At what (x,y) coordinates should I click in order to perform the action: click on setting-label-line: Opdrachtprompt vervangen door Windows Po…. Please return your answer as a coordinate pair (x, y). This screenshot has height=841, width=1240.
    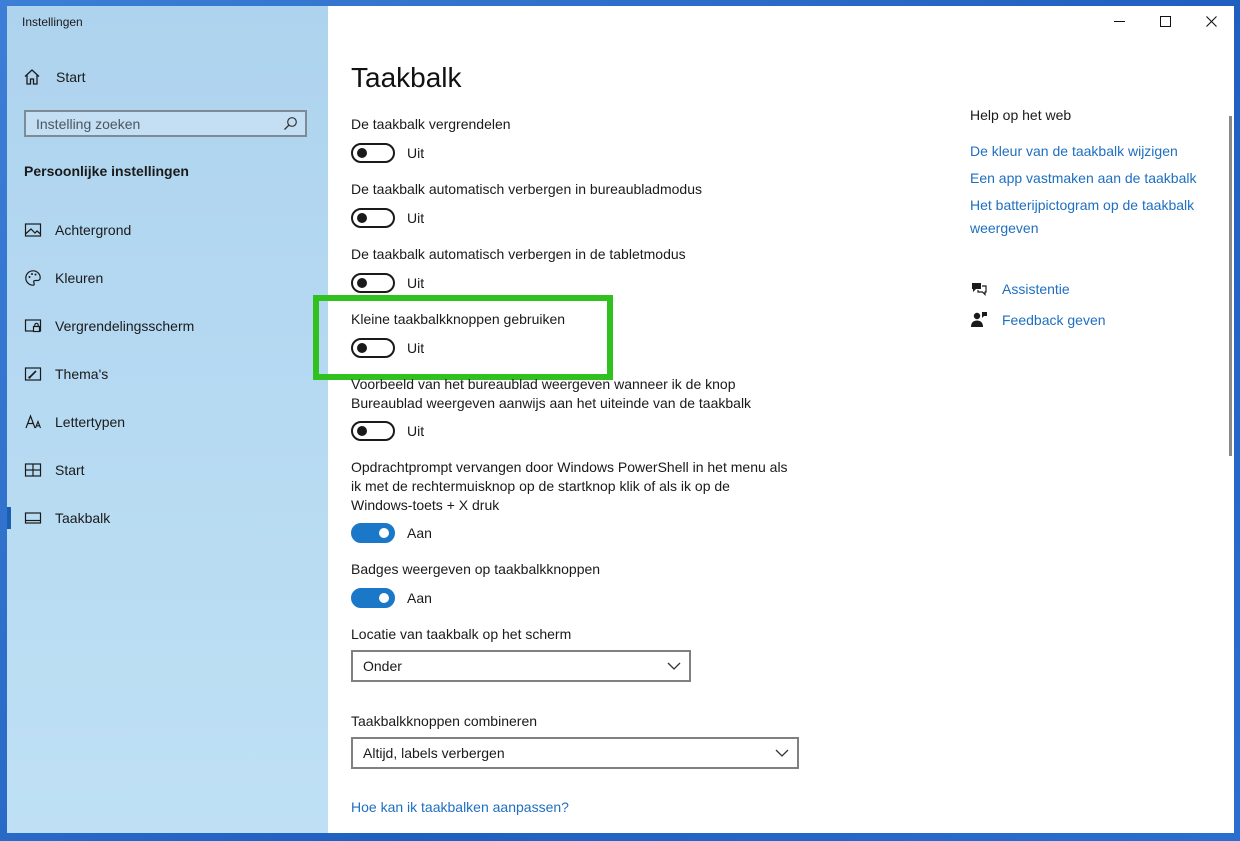
    Looking at the image, I should click on (569, 467).